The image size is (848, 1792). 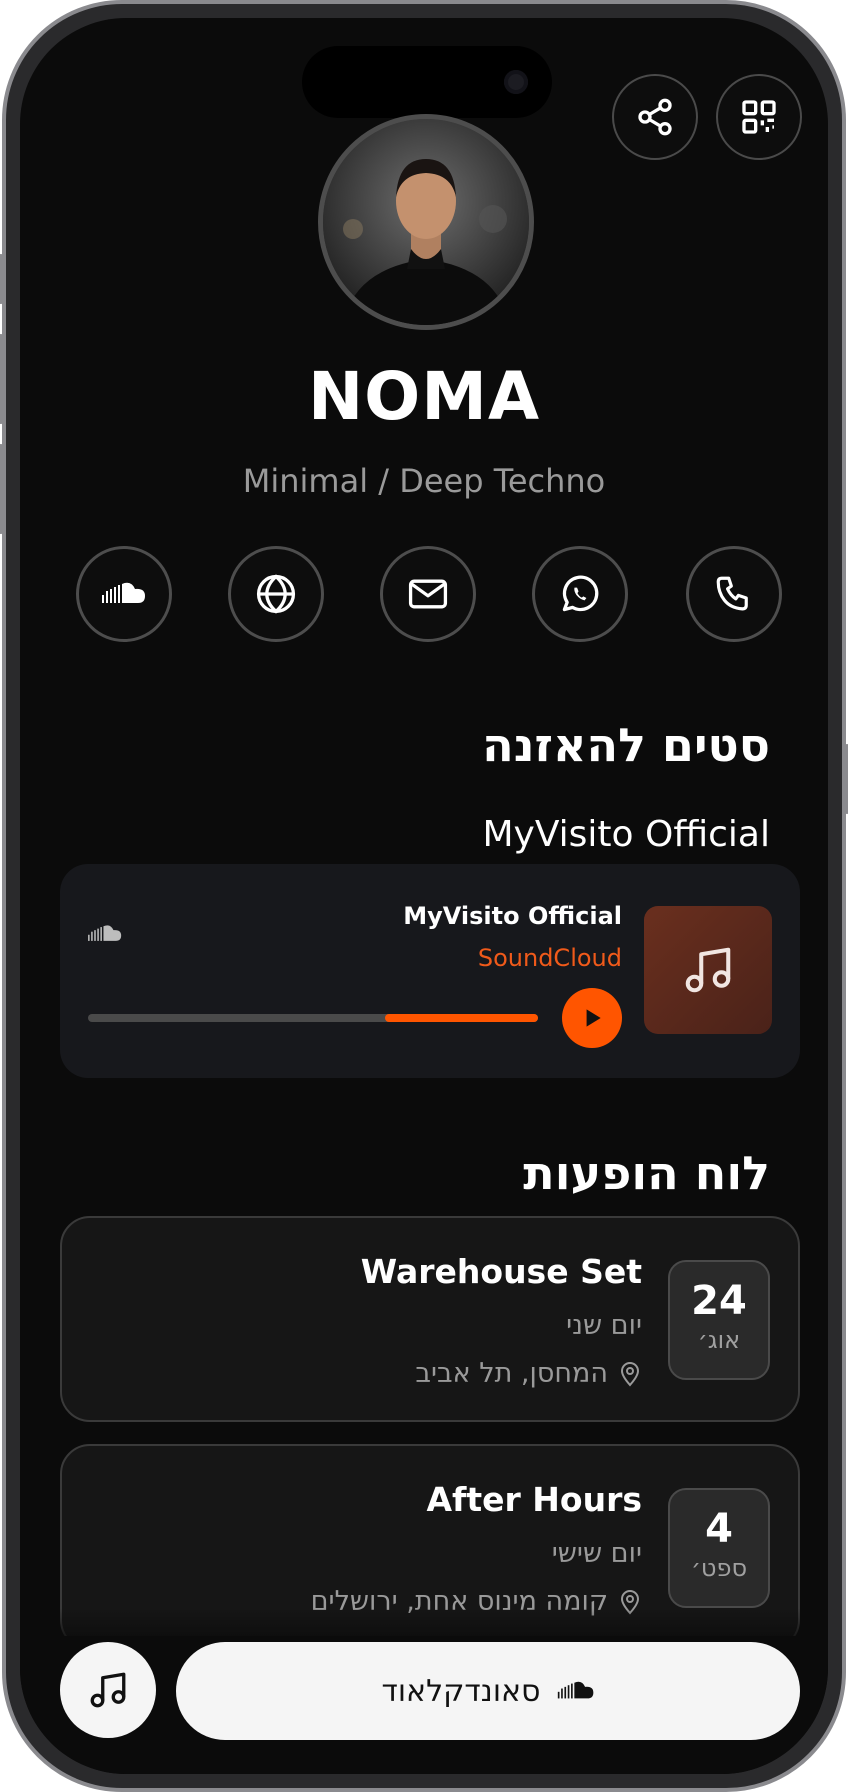 I want to click on play-button, so click(x=592, y=1018).